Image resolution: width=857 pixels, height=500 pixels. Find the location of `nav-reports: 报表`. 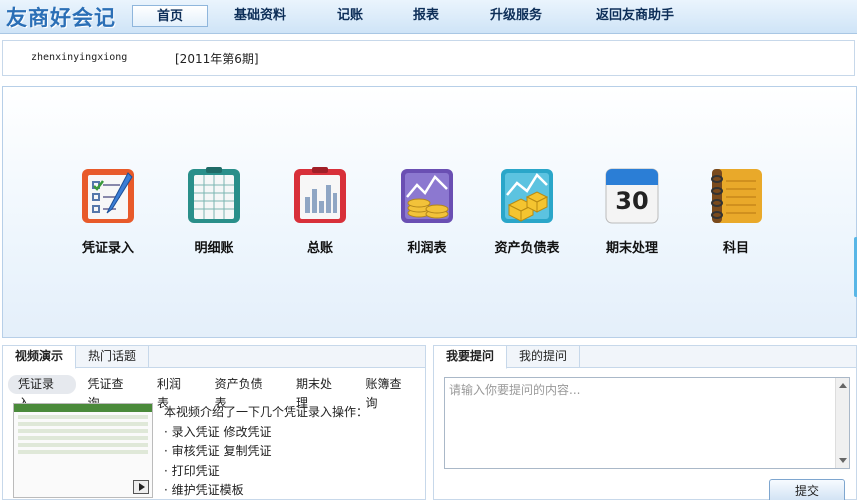

nav-reports: 报表 is located at coordinates (426, 16).